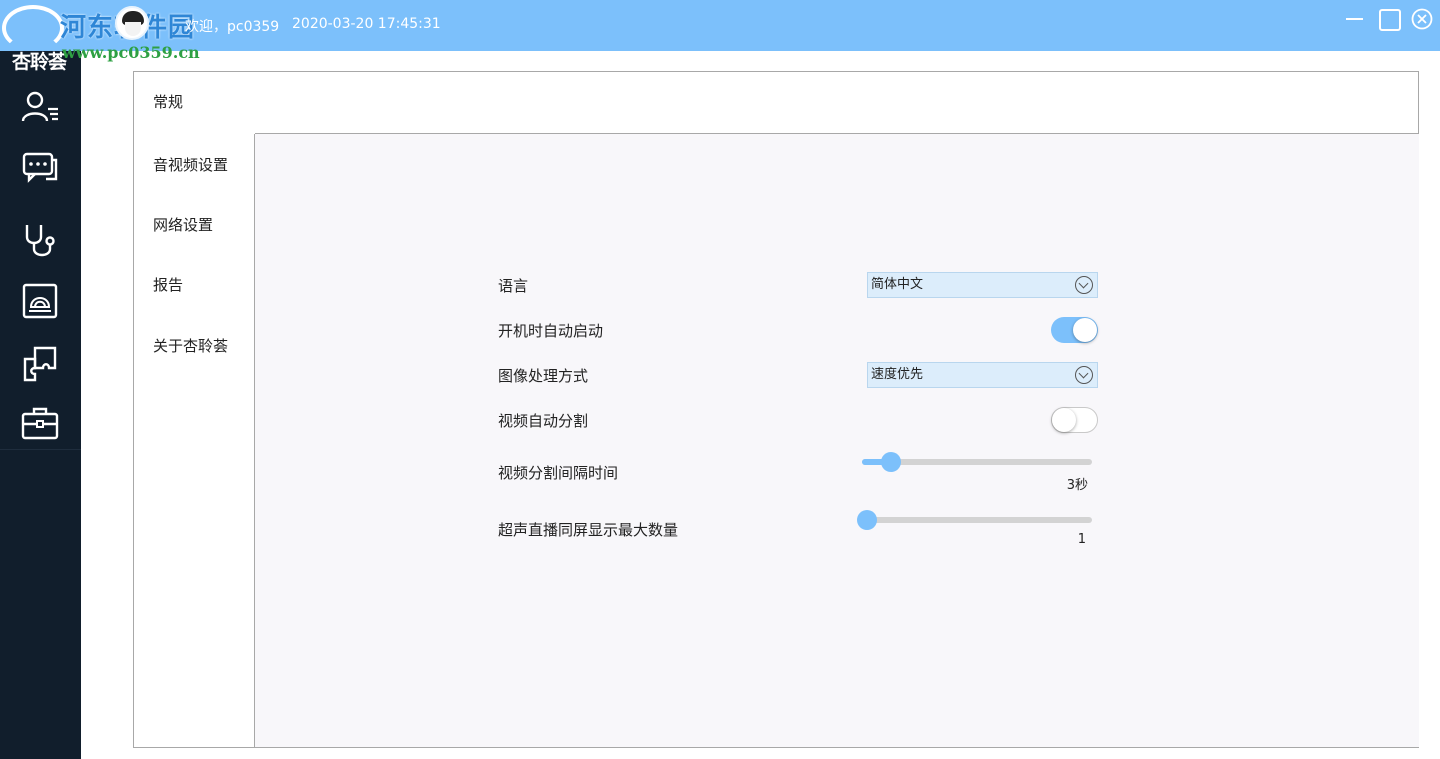  Describe the element at coordinates (897, 284) in the screenshot. I see `language-select-value: 简体中文` at that location.